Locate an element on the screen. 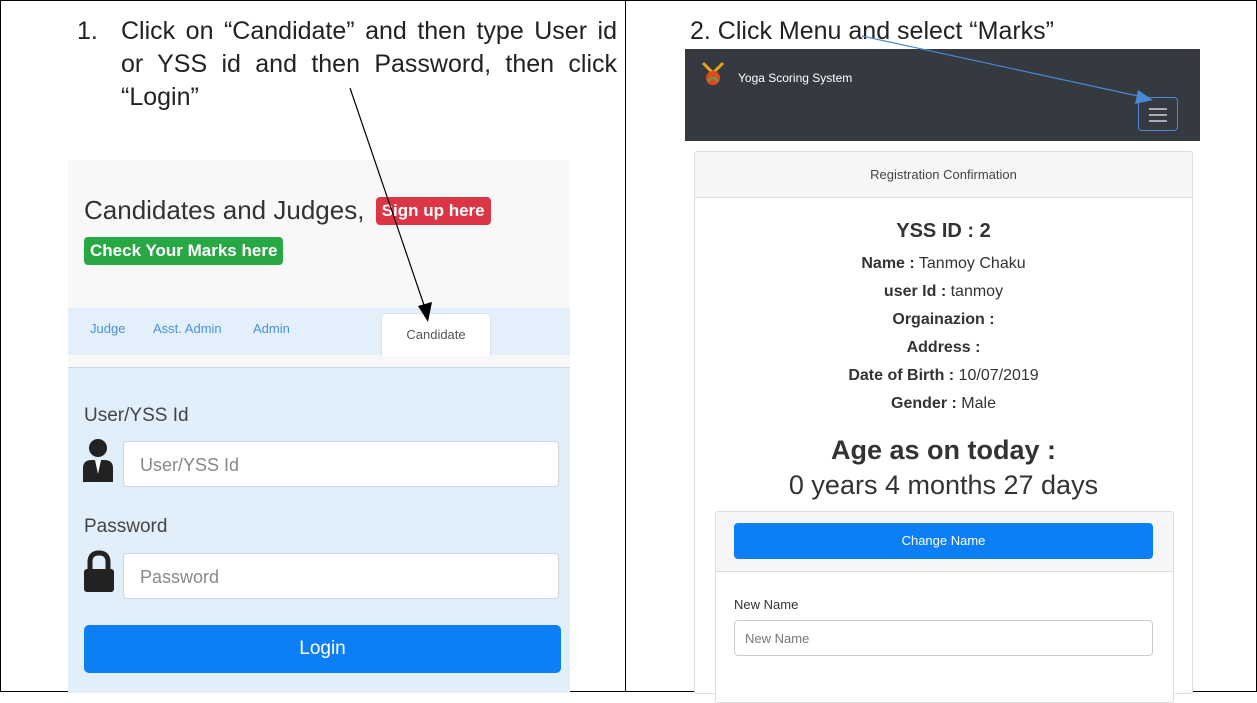  candidate-arrow-line is located at coordinates (387, 198).